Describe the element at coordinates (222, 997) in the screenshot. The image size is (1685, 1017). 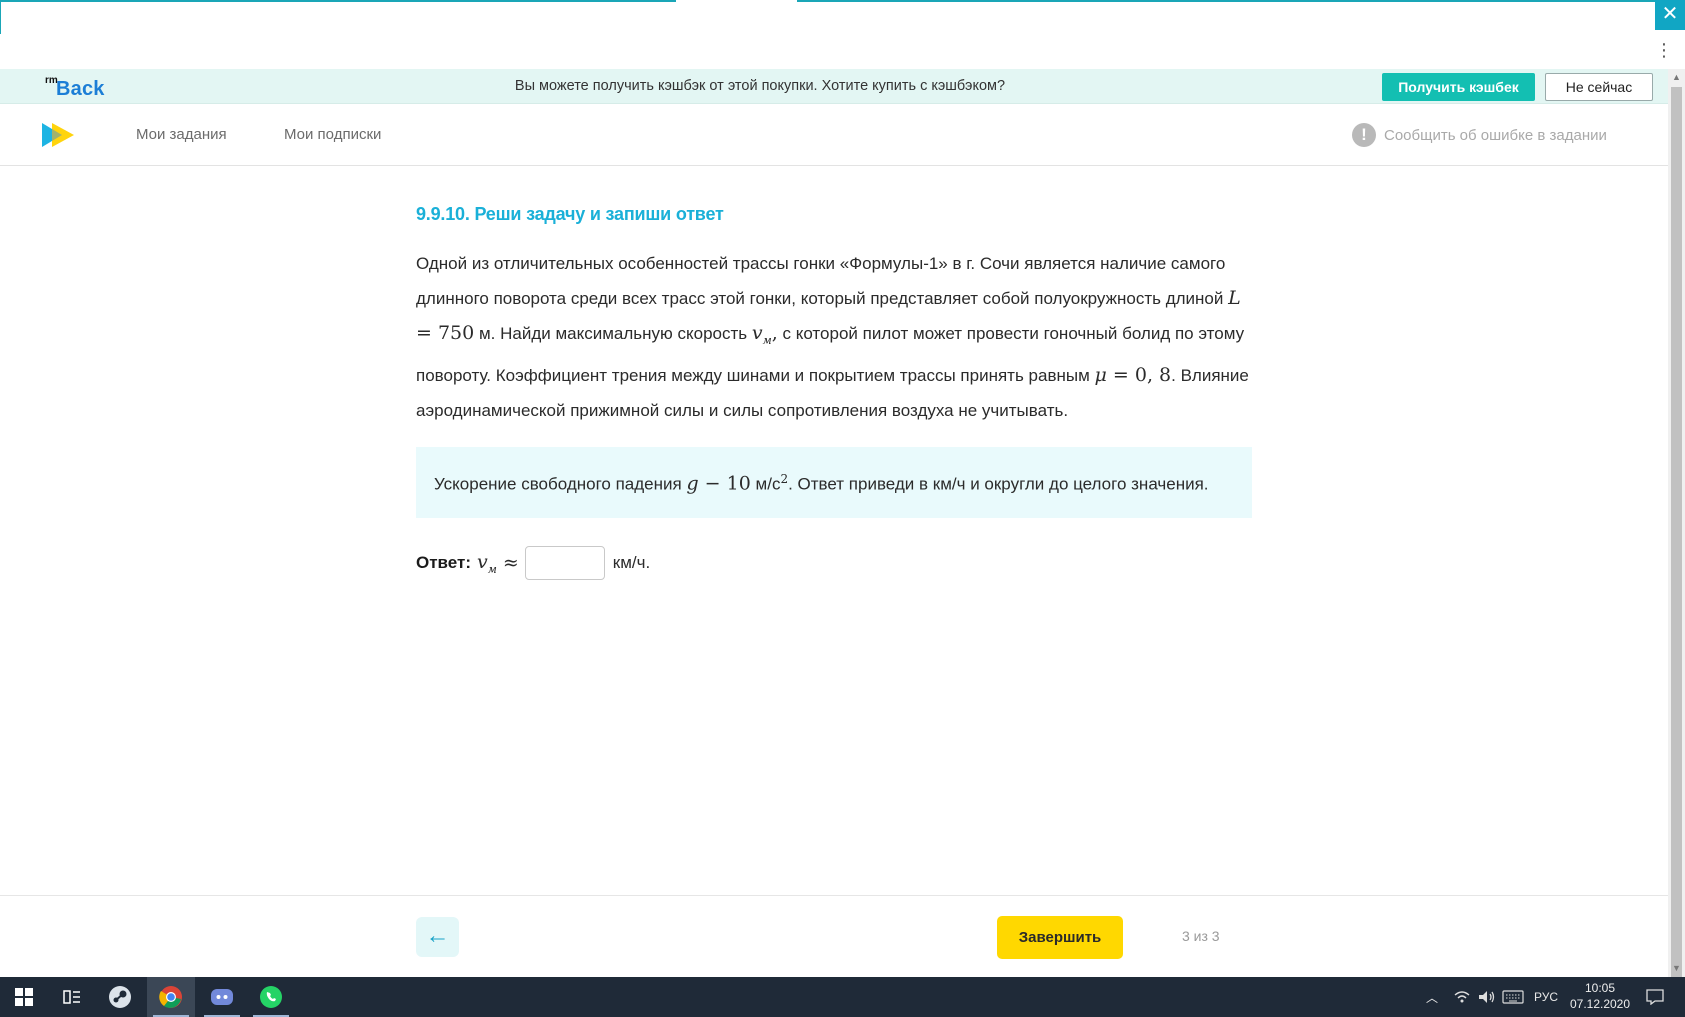
I see `discord-icon` at that location.